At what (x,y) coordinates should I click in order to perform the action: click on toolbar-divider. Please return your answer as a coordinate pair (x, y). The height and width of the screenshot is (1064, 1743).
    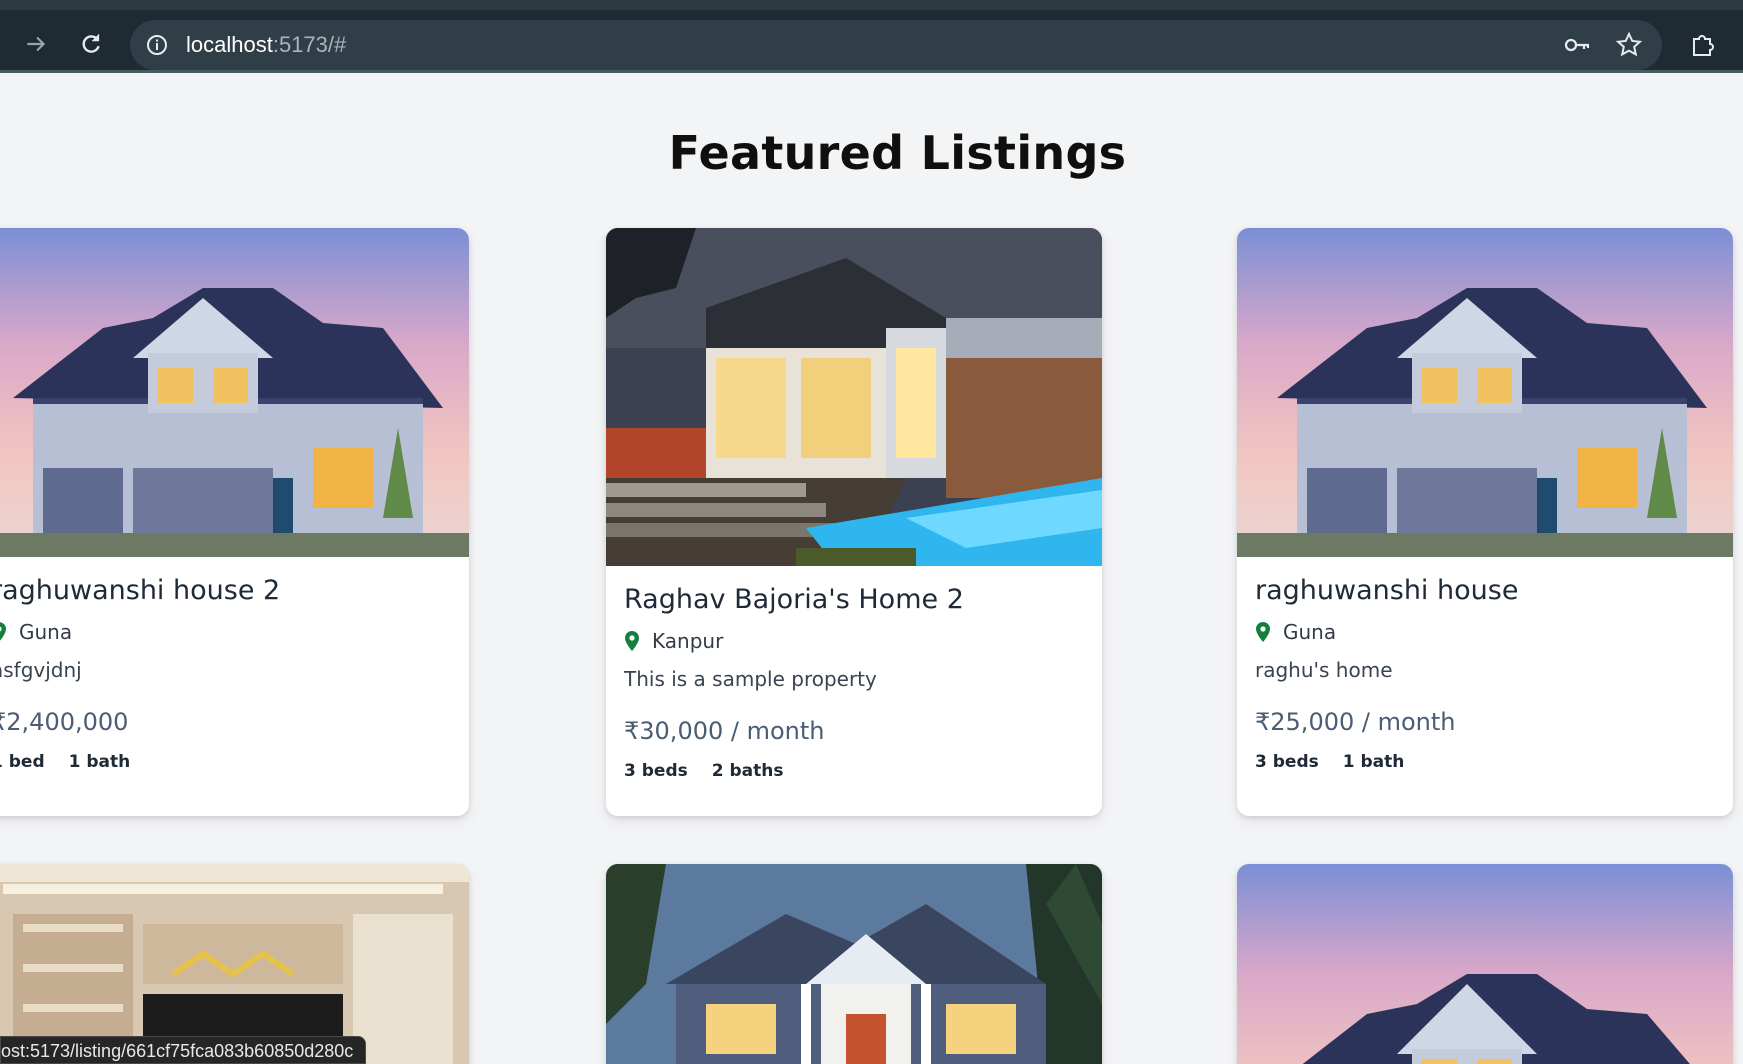
    Looking at the image, I should click on (871, 71).